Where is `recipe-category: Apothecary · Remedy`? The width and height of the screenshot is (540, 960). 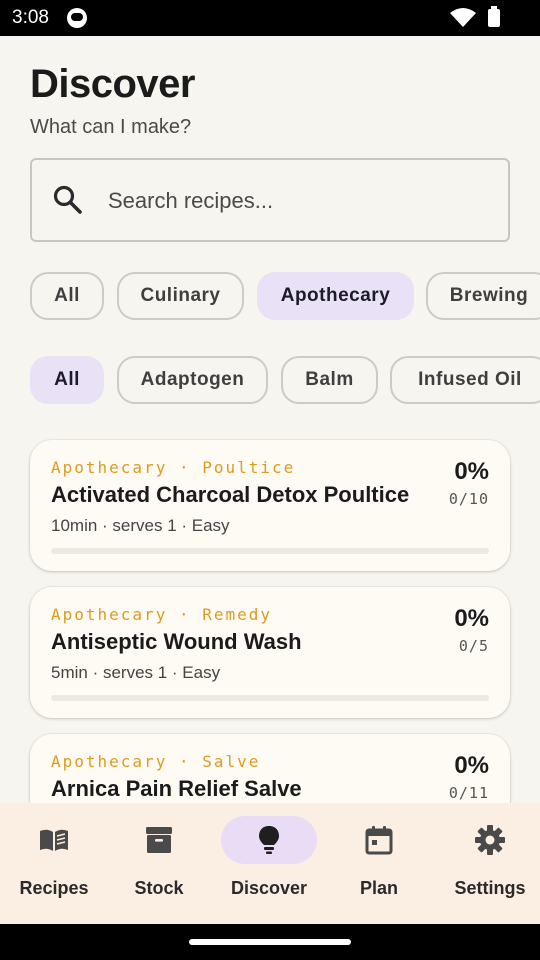
recipe-category: Apothecary · Remedy is located at coordinates (162, 614).